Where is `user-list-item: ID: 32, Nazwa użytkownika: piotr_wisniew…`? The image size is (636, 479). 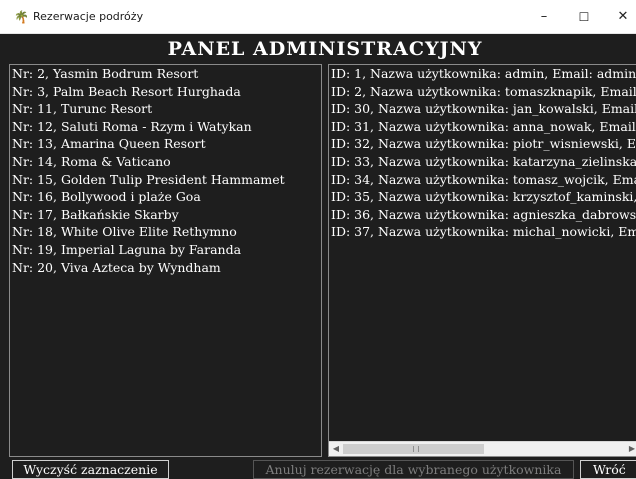 user-list-item: ID: 32, Nazwa użytkownika: piotr_wisniew… is located at coordinates (482, 144).